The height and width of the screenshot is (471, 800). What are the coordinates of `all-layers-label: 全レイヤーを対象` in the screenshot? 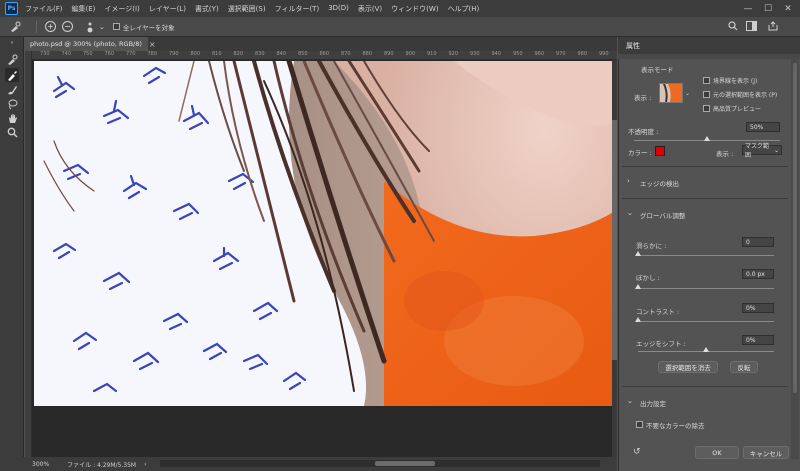 It's located at (148, 27).